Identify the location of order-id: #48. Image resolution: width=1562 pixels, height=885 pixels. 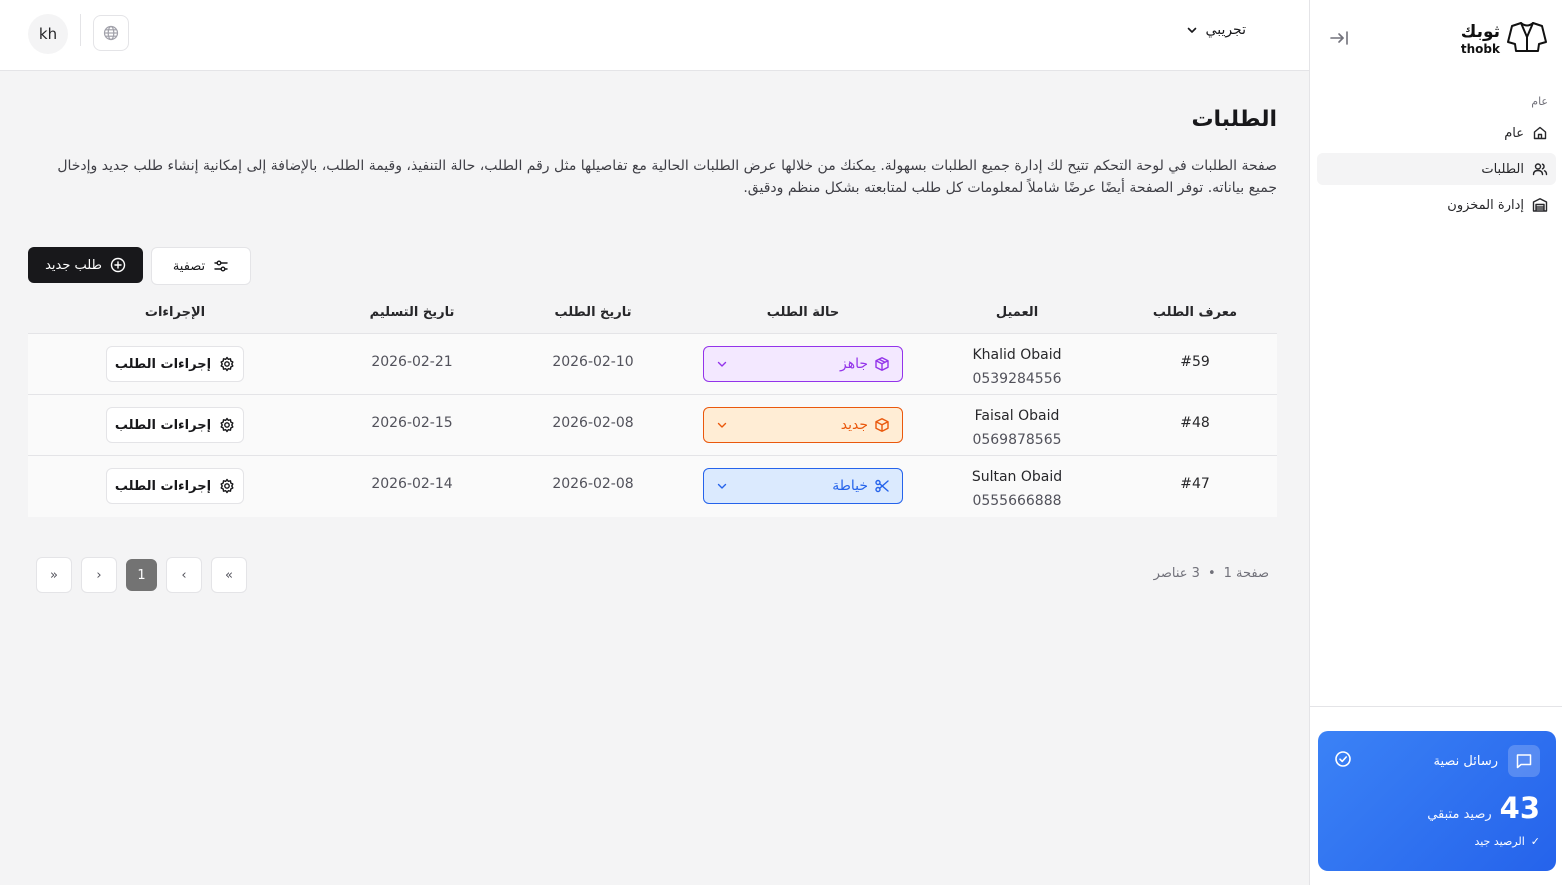
(1195, 423).